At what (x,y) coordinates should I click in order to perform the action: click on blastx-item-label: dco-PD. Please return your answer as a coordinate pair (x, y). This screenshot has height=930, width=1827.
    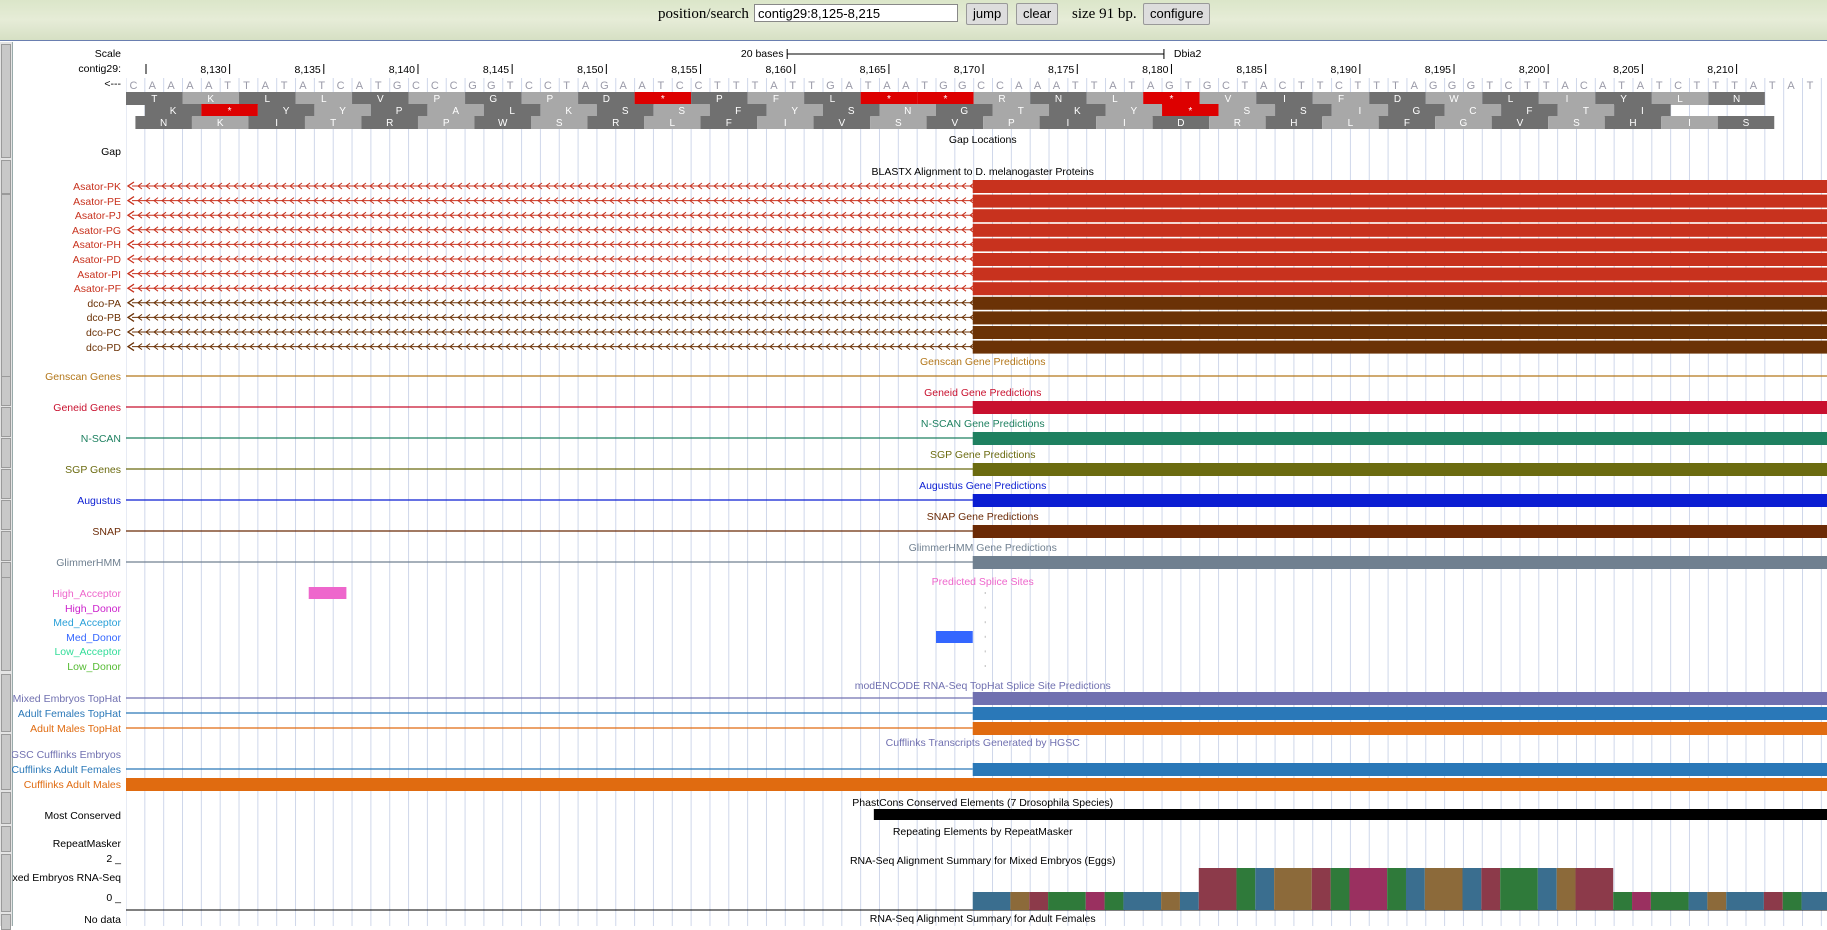
    Looking at the image, I should click on (103, 348).